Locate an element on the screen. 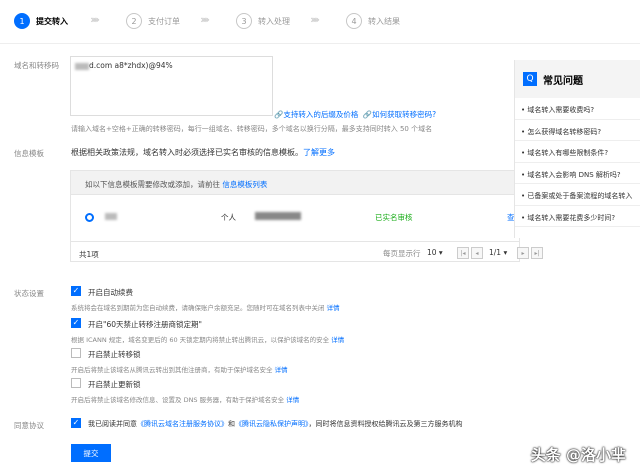 This screenshot has width=640, height=471. template-desc: 根据相关政策法规，域名转入时必须选择已实名审核的信息模板。了解更多 is located at coordinates (203, 152).